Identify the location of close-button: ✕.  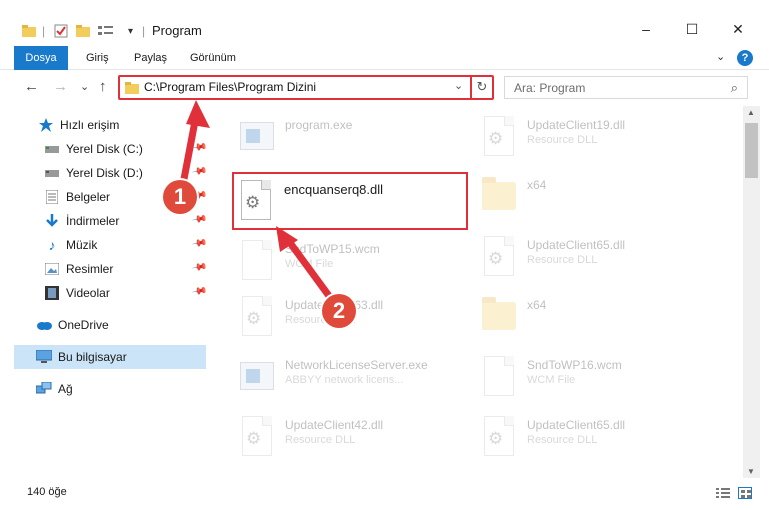
(738, 29).